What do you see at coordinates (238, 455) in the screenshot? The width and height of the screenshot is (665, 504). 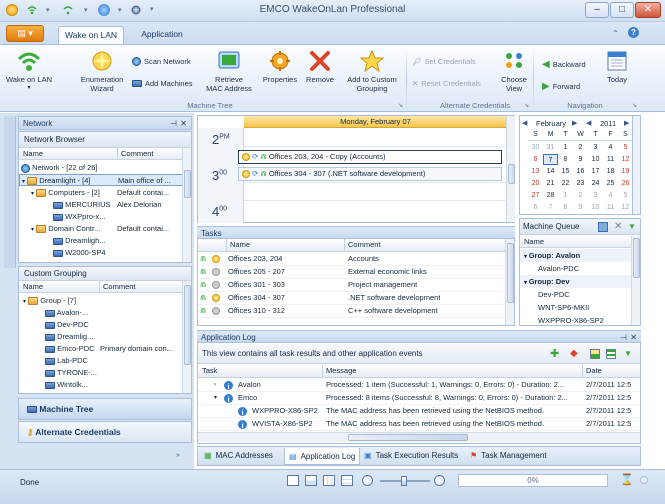 I see `tab-mac-addresses: ▦ MAC Addresses` at bounding box center [238, 455].